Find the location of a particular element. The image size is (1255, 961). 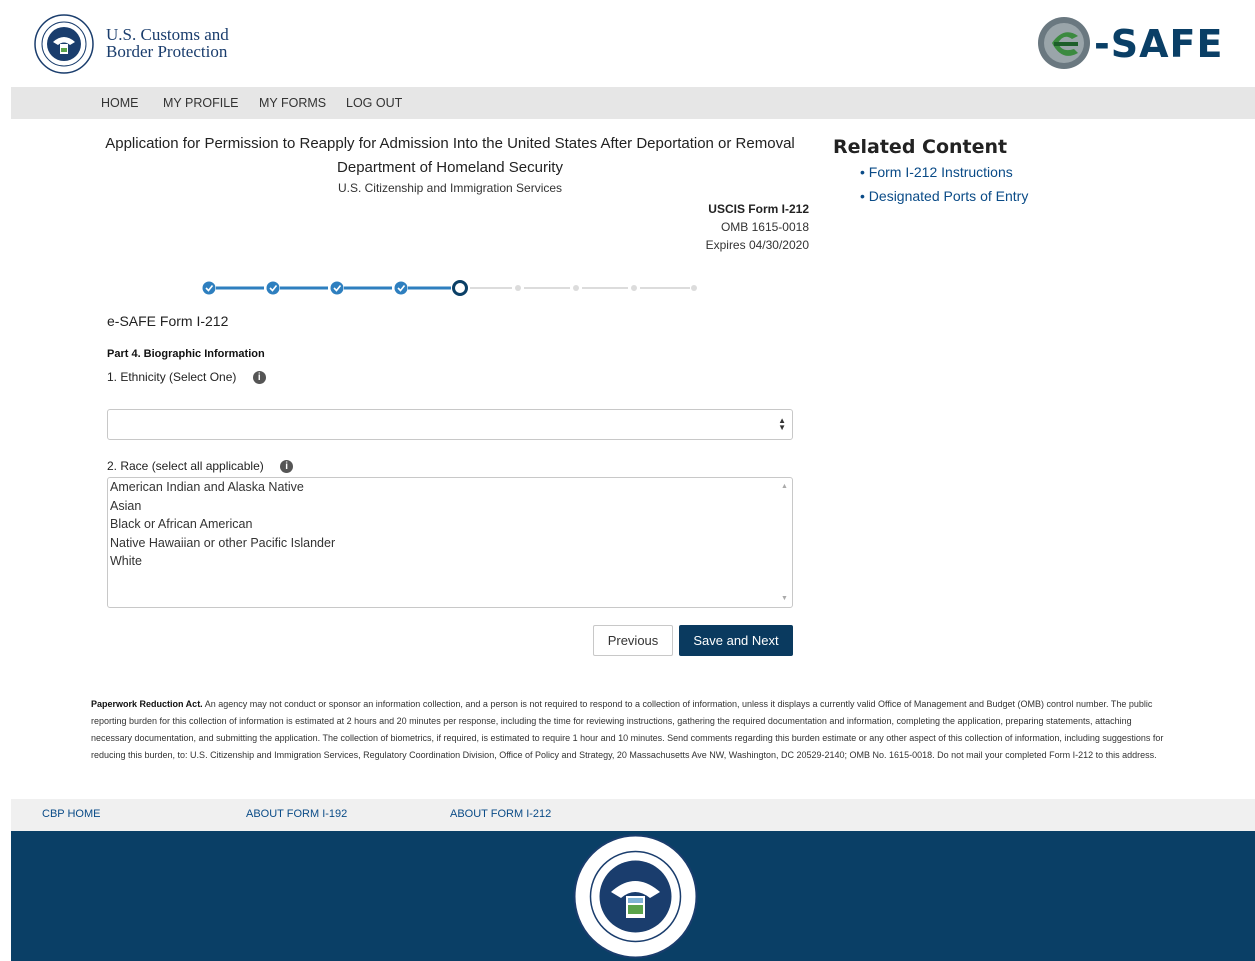

ethnicity-select: ▲ ▼ is located at coordinates (450, 424).